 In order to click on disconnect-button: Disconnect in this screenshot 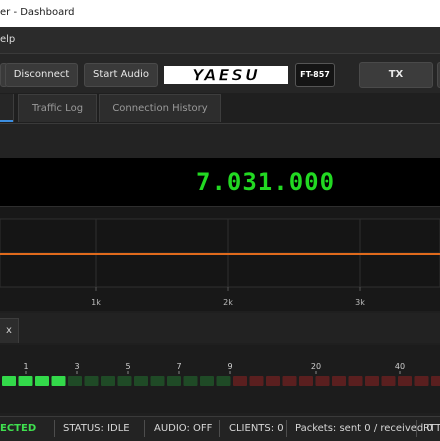, I will do `click(41, 75)`.